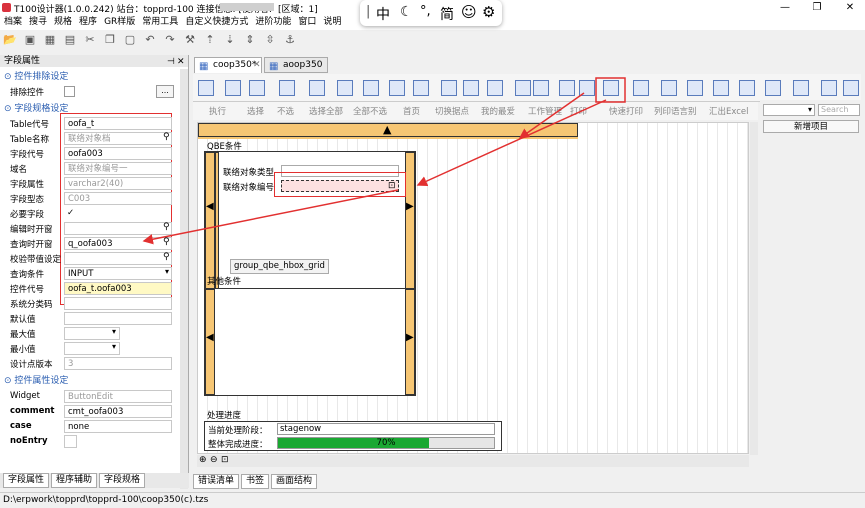  Describe the element at coordinates (294, 481) in the screenshot. I see `tab-screen-structure: 画面结构` at that location.